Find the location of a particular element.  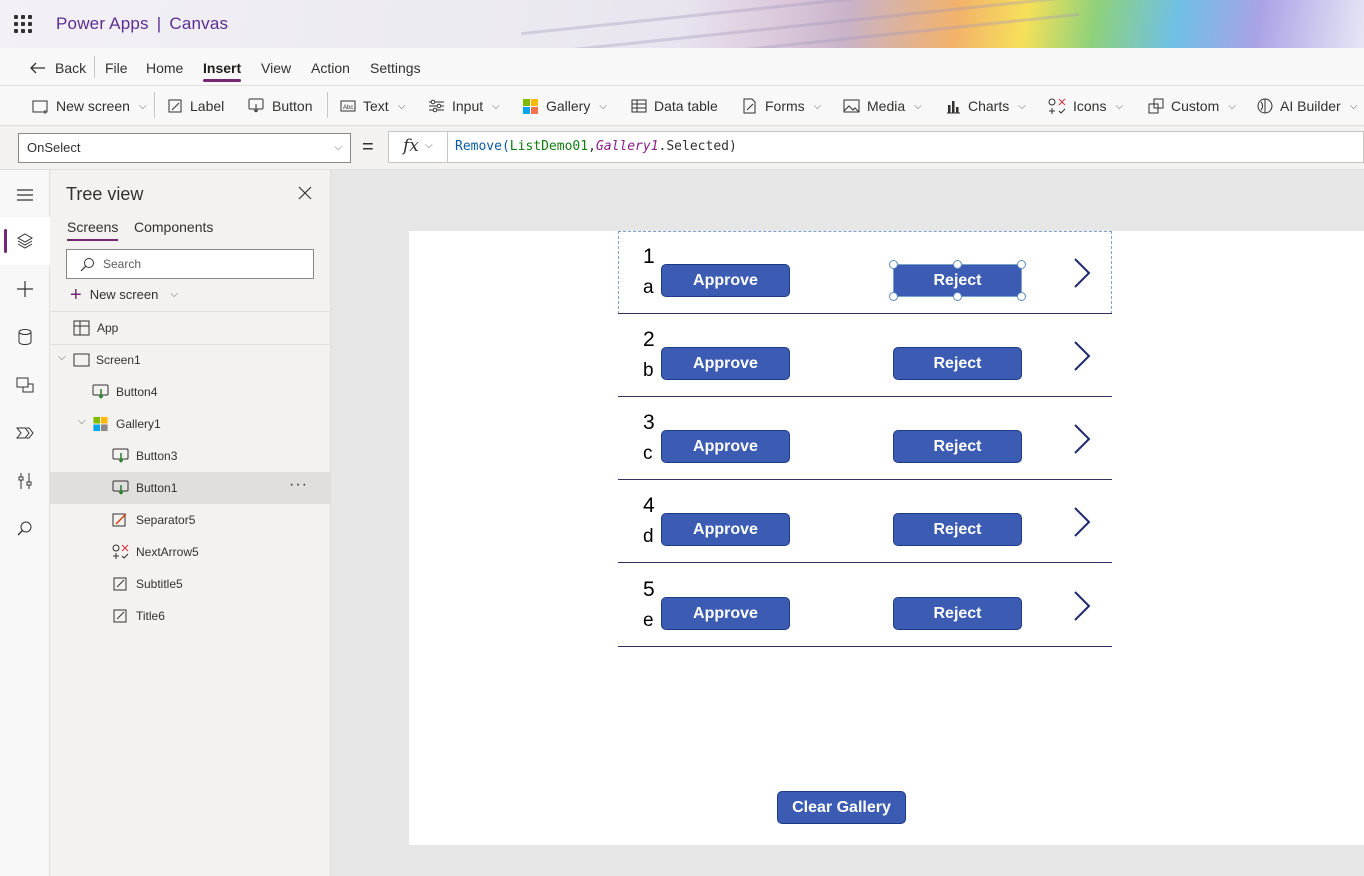

input-button: Input ⌵ is located at coordinates (464, 106).